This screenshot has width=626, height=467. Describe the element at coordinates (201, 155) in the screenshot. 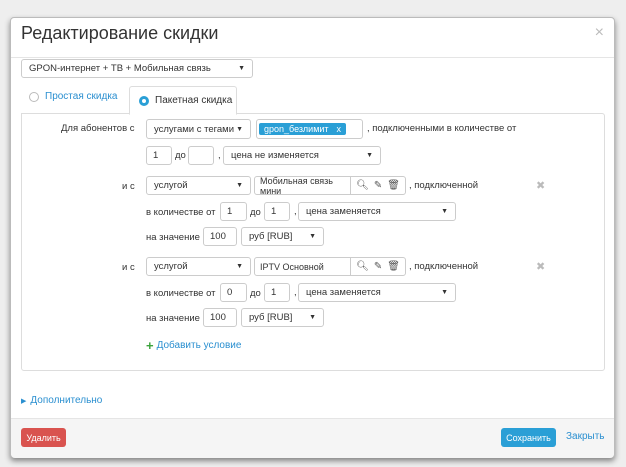

I see `to-input` at that location.